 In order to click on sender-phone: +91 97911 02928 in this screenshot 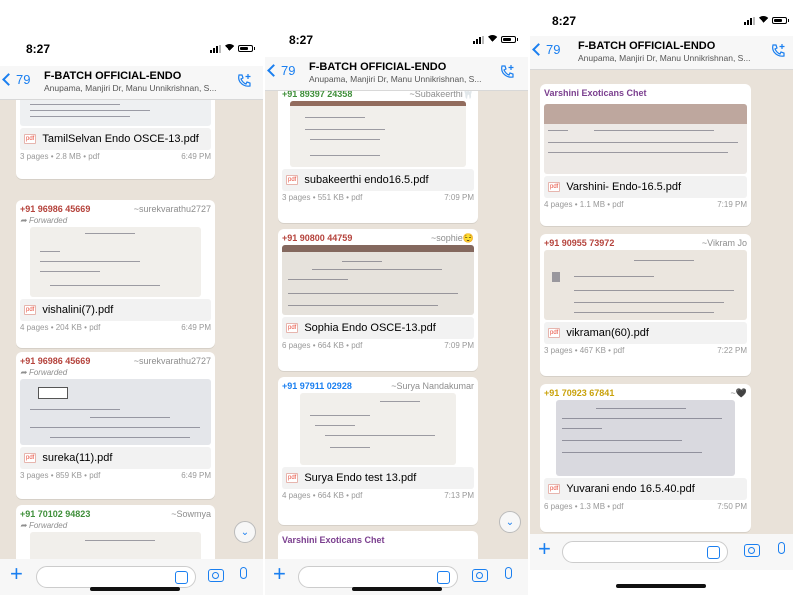, I will do `click(317, 387)`.